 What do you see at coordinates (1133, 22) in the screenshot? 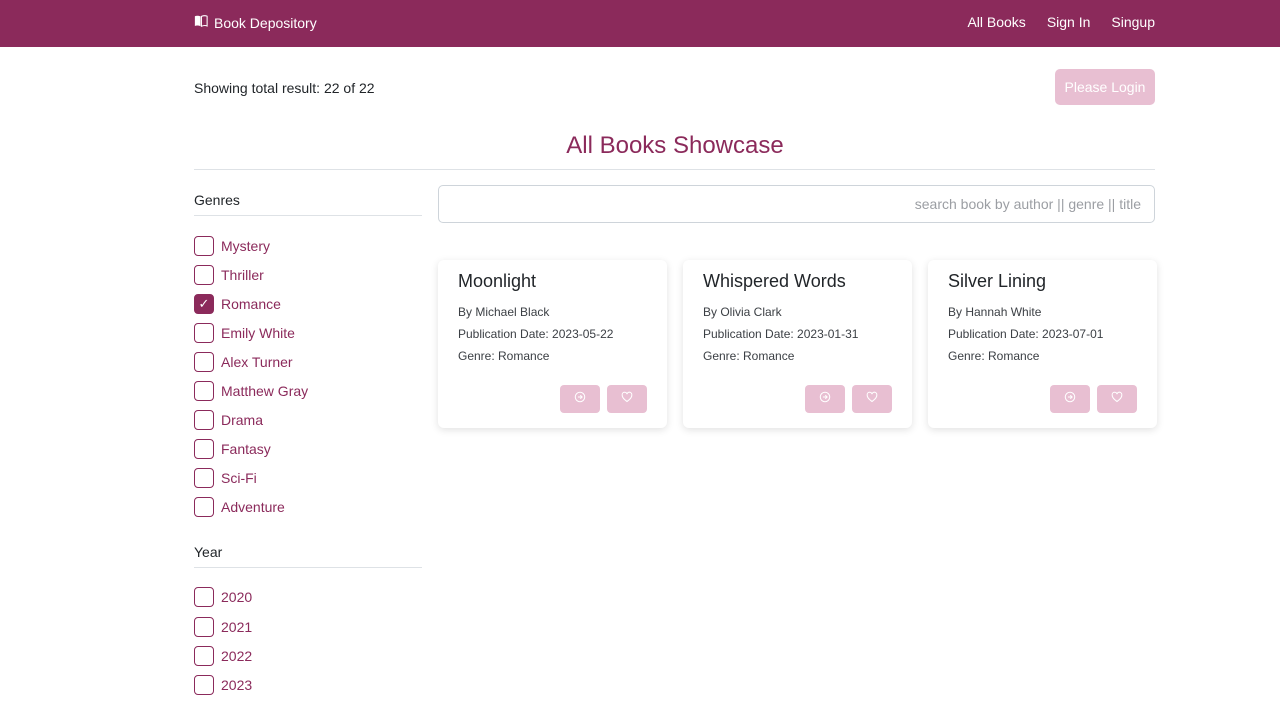
I see `nav-link-signup: Singup` at bounding box center [1133, 22].